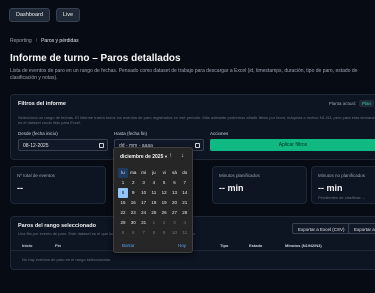  I want to click on top-nav: Dashboard Live, so click(45, 15).